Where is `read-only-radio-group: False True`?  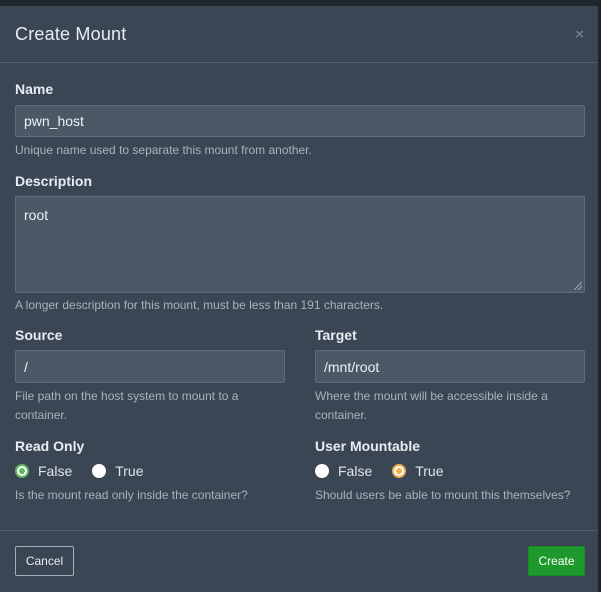
read-only-radio-group: False True is located at coordinates (89, 471).